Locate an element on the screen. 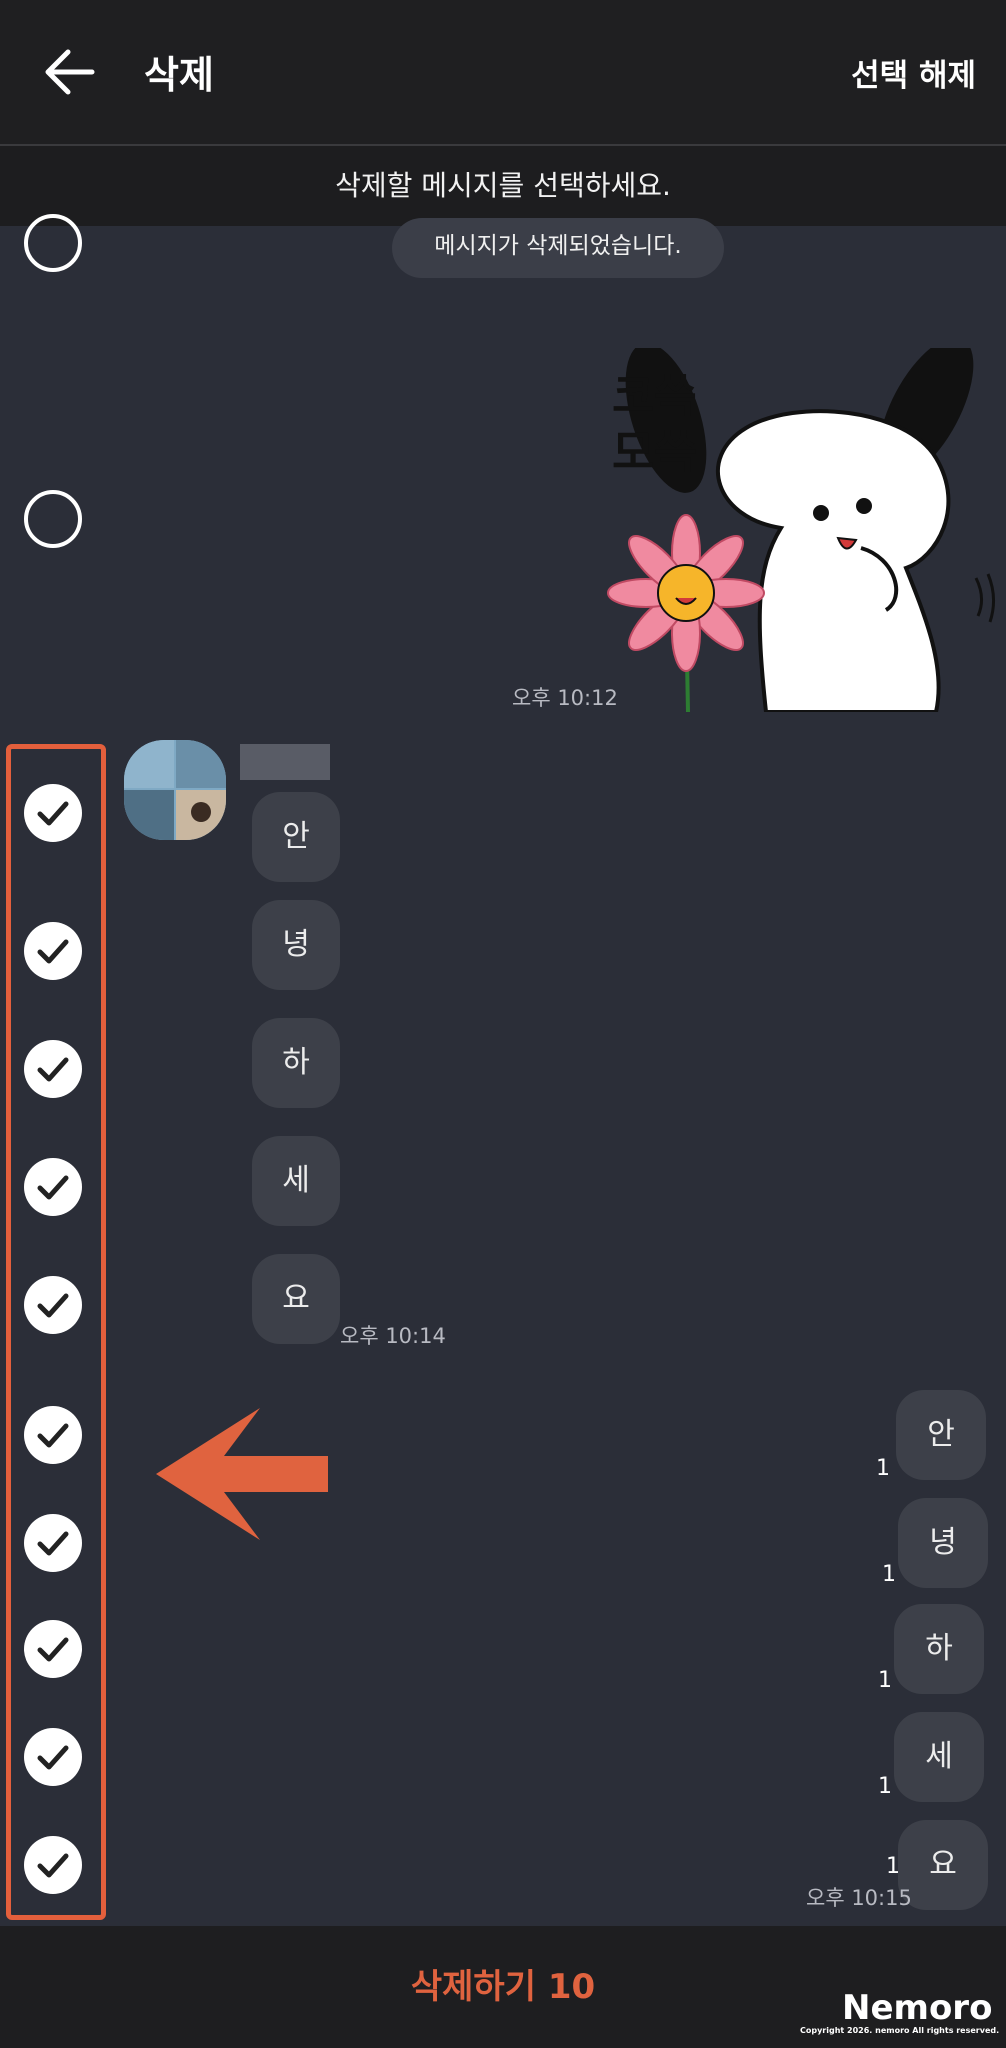 Image resolution: width=1006 pixels, height=2048 pixels. annotation-arrow-icon is located at coordinates (242, 1474).